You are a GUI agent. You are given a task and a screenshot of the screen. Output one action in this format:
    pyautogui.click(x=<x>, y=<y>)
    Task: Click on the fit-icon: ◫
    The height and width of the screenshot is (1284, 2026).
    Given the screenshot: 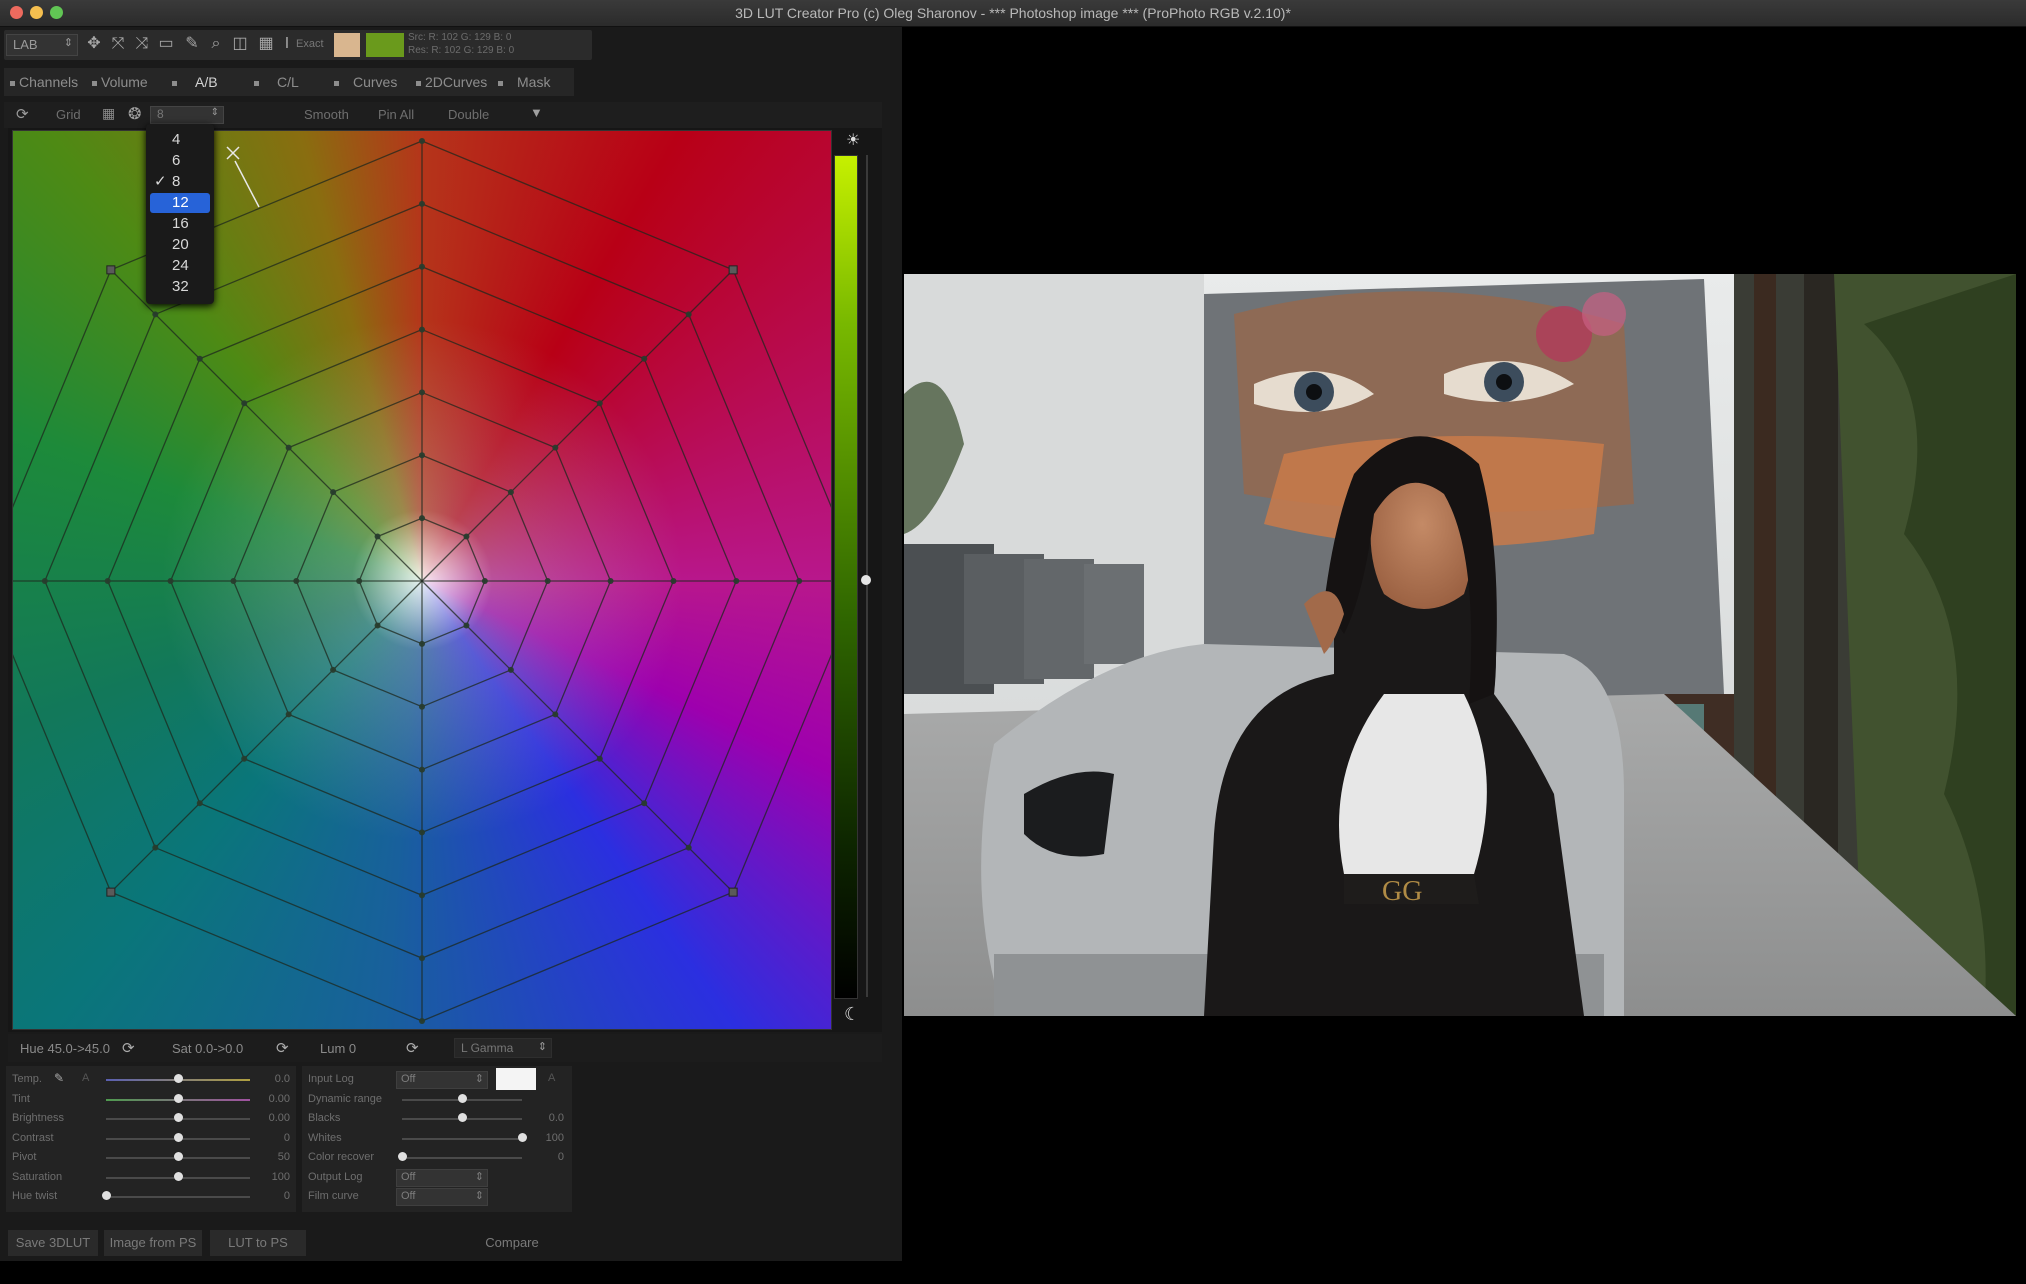 What is the action you would take?
    pyautogui.click(x=240, y=44)
    